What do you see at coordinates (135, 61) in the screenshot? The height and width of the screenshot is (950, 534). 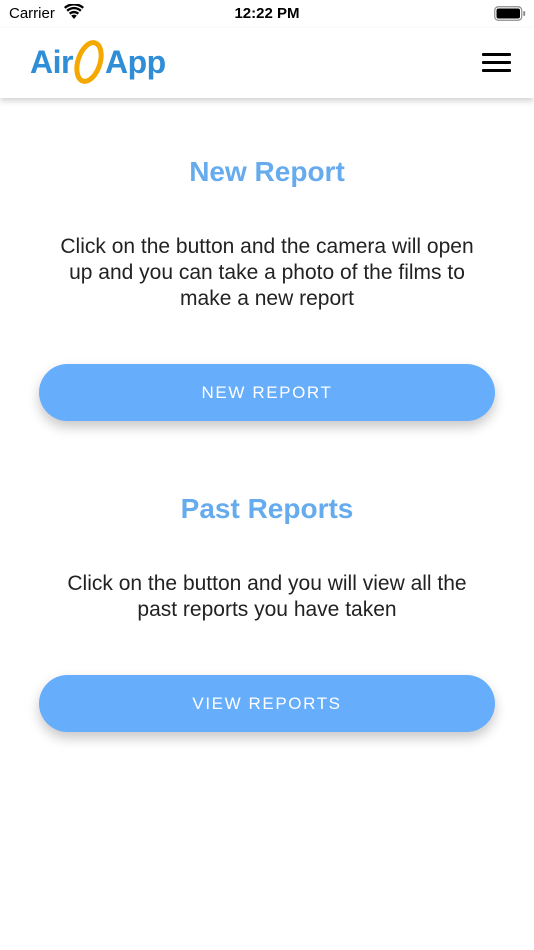 I see `logo-text-app: App` at bounding box center [135, 61].